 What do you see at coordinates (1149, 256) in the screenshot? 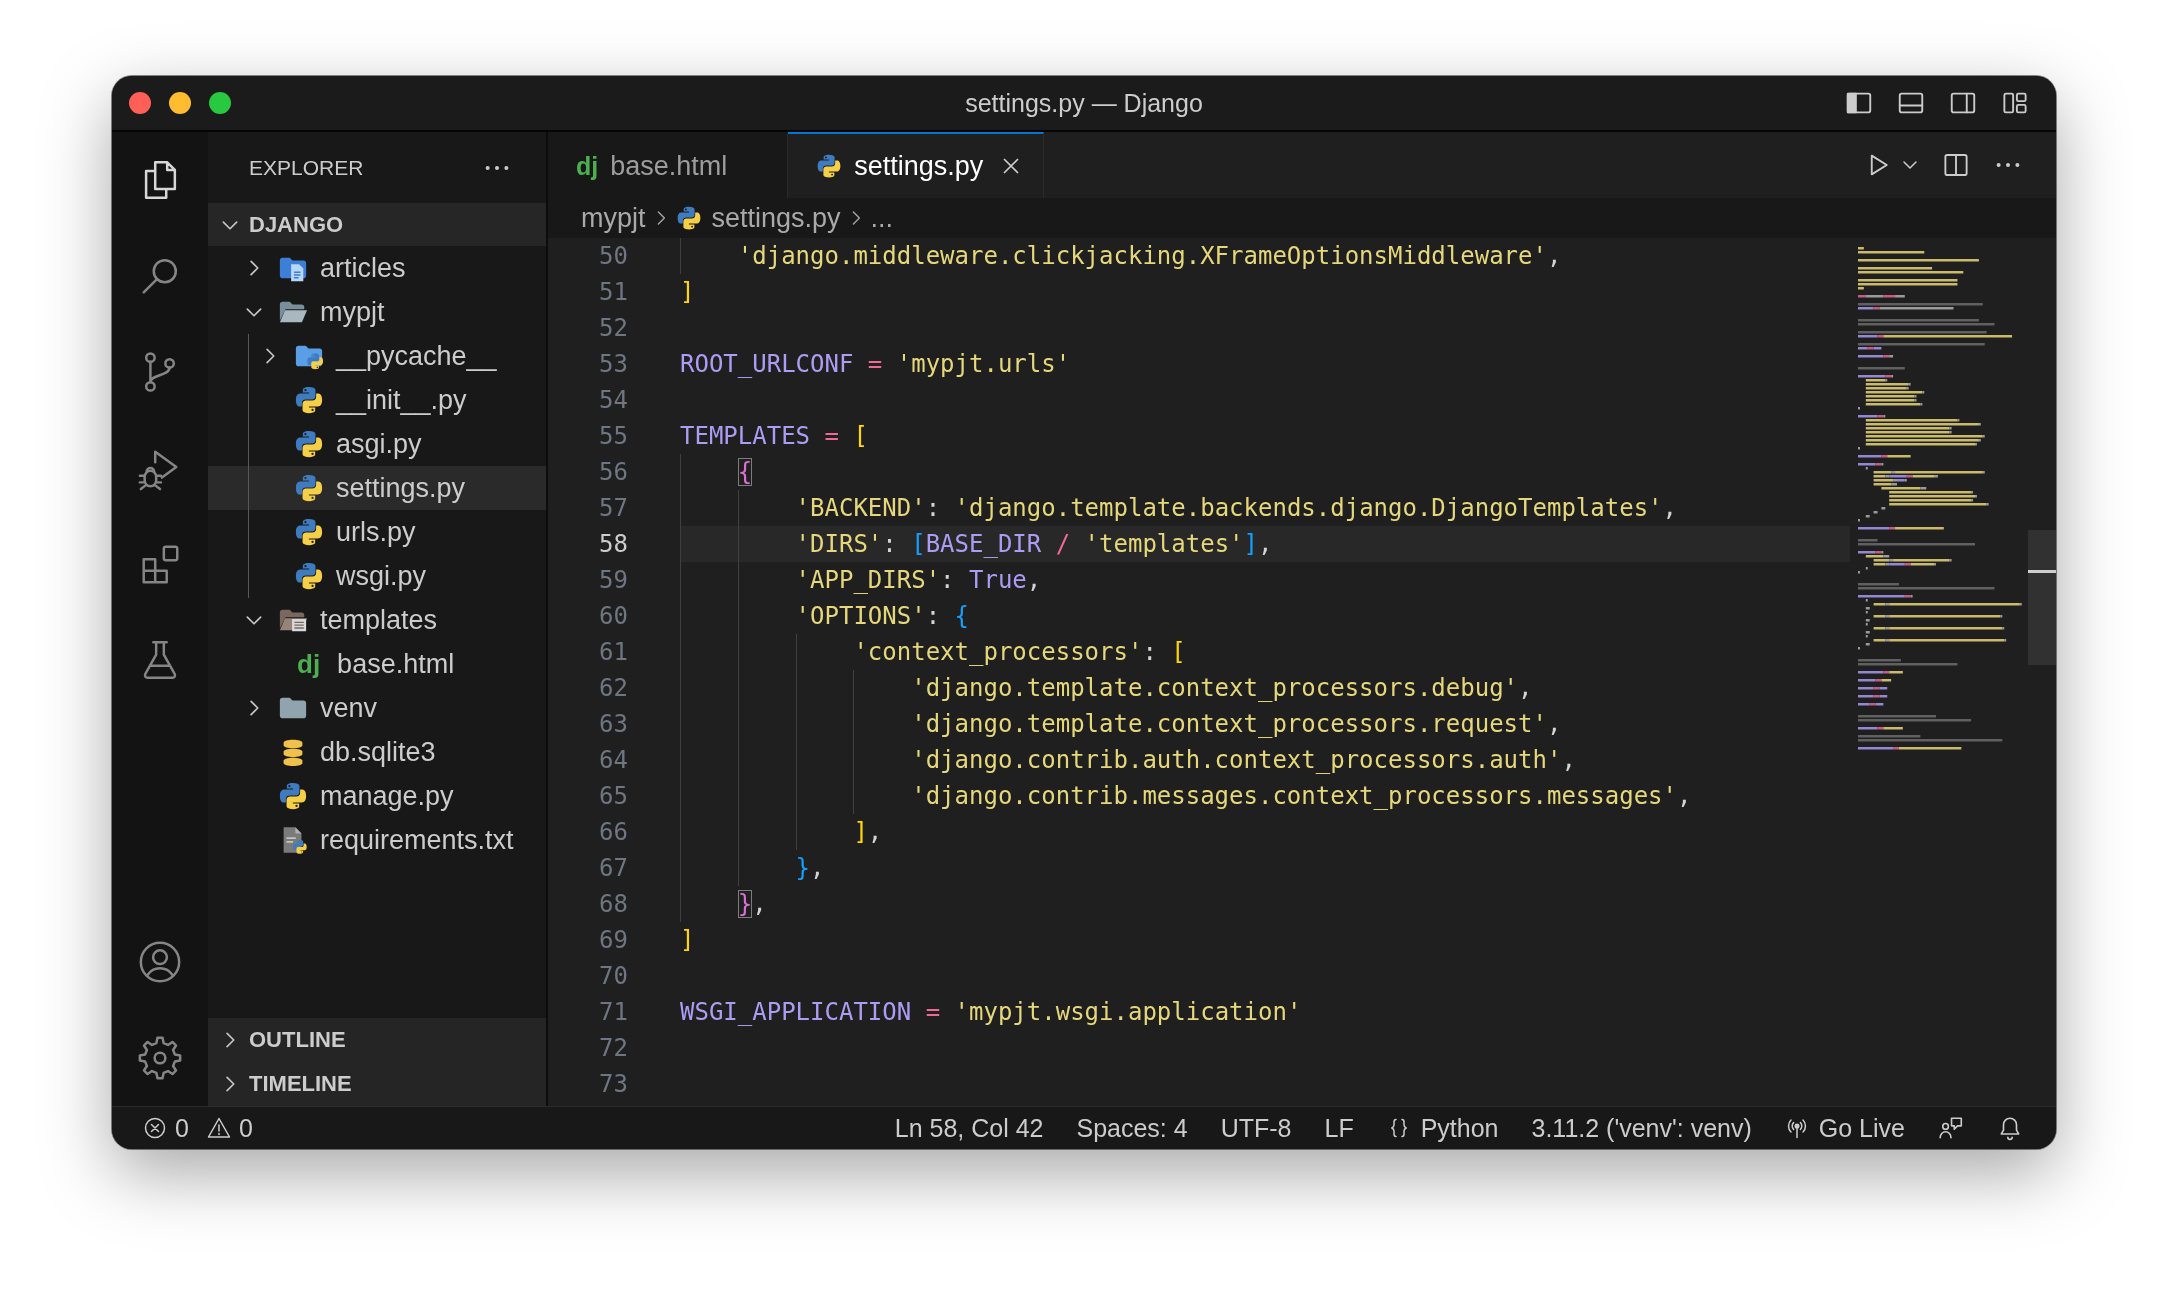
I see `code-line: 'django.middleware.clickjacking.XFrameOptionsMiddleware',` at bounding box center [1149, 256].